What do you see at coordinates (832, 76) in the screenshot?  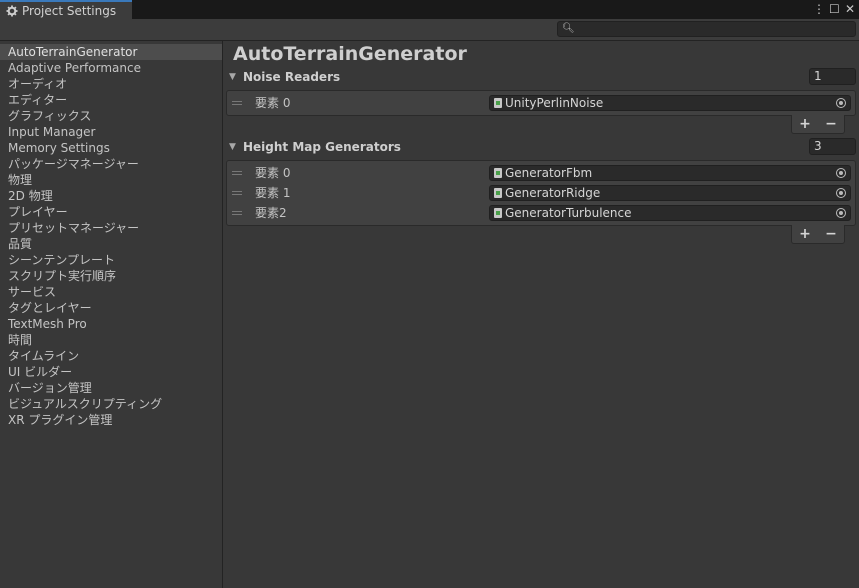 I see `noise-readers-count-field: 1` at bounding box center [832, 76].